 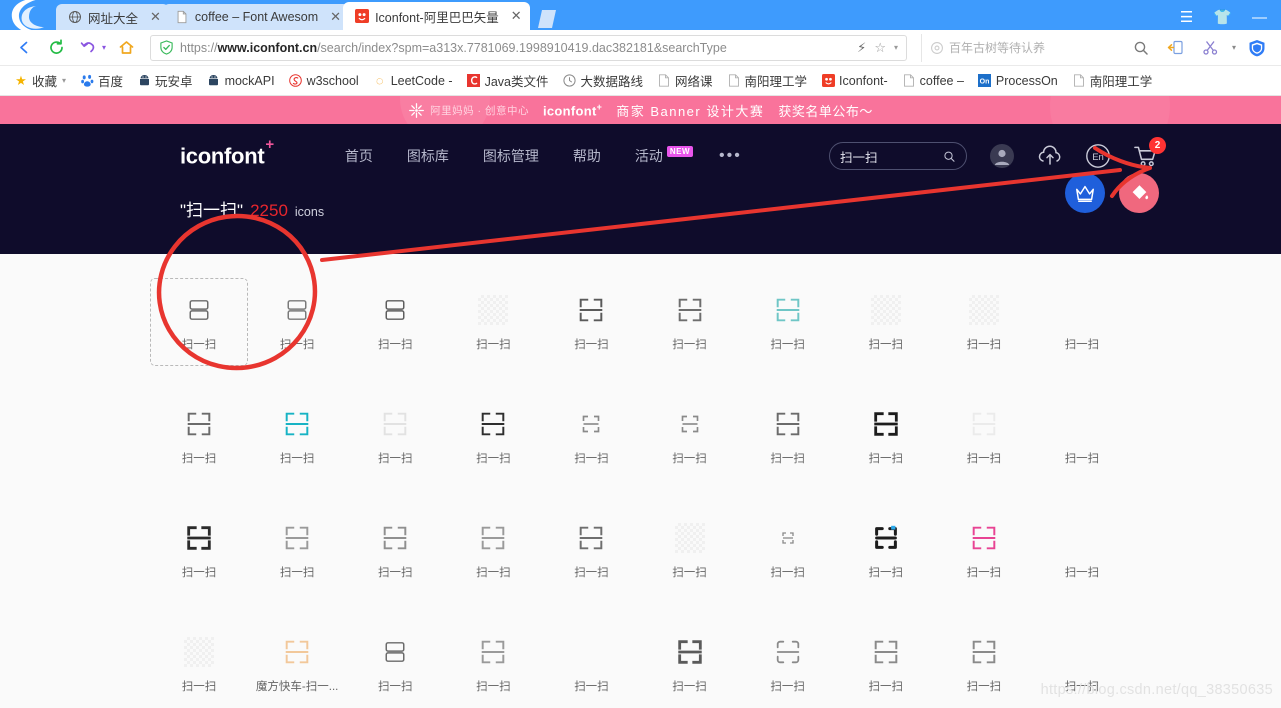 What do you see at coordinates (685, 80) in the screenshot?
I see `bookmark-wangluoke: 网络课` at bounding box center [685, 80].